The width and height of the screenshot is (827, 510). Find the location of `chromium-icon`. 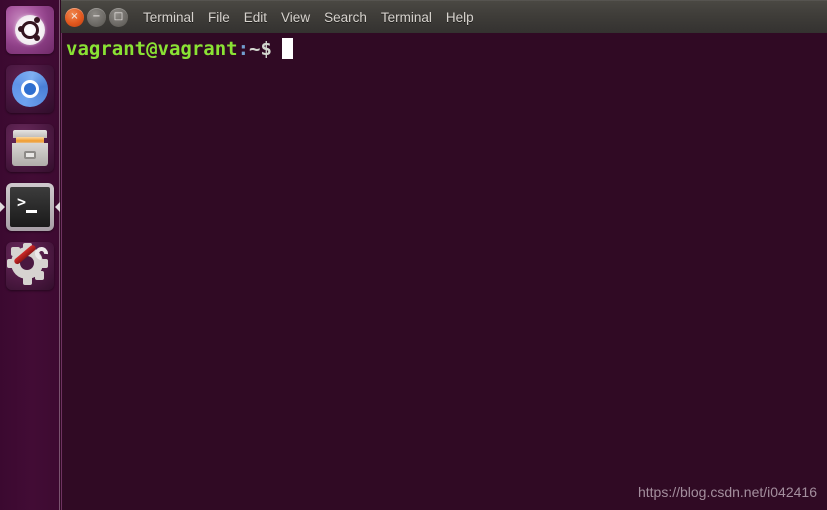

chromium-icon is located at coordinates (30, 88).